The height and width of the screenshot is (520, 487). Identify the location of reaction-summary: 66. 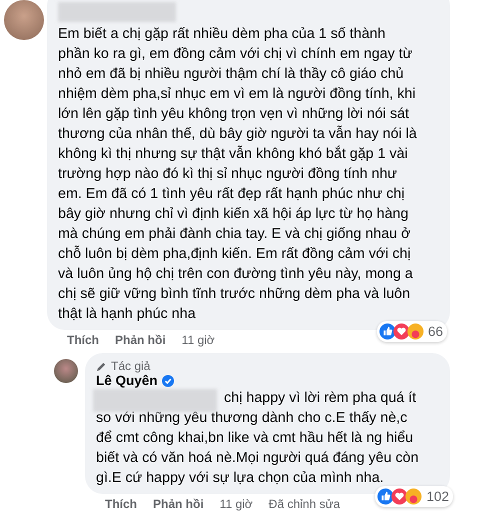
(411, 331).